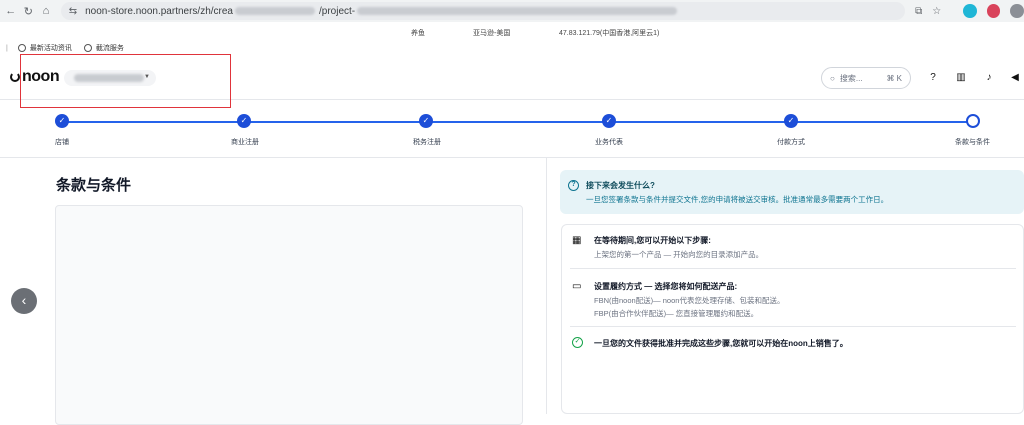 The height and width of the screenshot is (425, 1024). I want to click on next-step-desc: FBN(由noon配送)— noon代表您处理存储、包装和配送。, so click(689, 300).